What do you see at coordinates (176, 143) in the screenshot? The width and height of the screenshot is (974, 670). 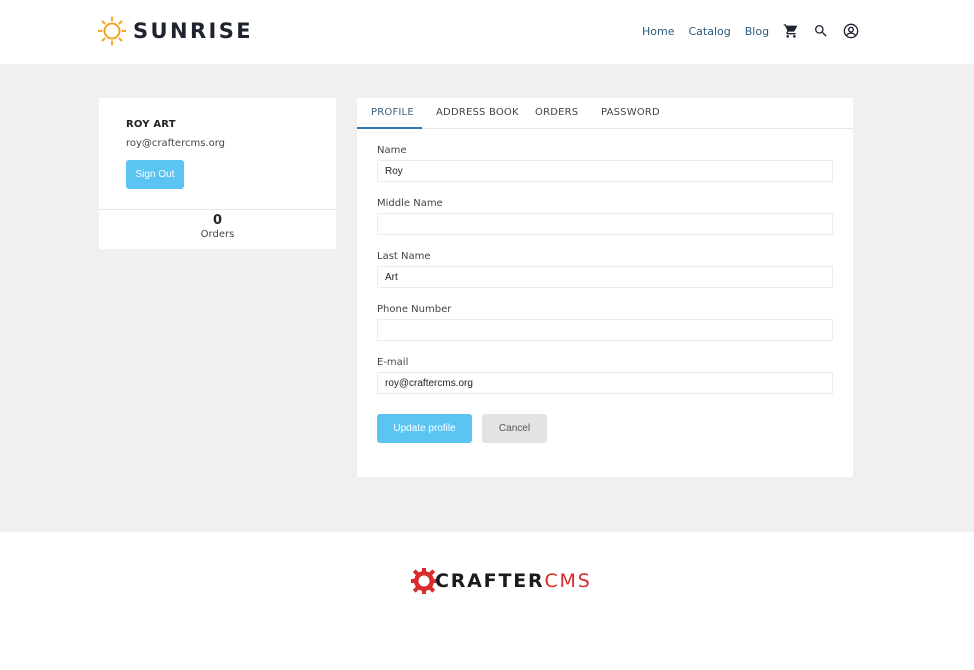 I see `user-email: roy@craftercms.org` at bounding box center [176, 143].